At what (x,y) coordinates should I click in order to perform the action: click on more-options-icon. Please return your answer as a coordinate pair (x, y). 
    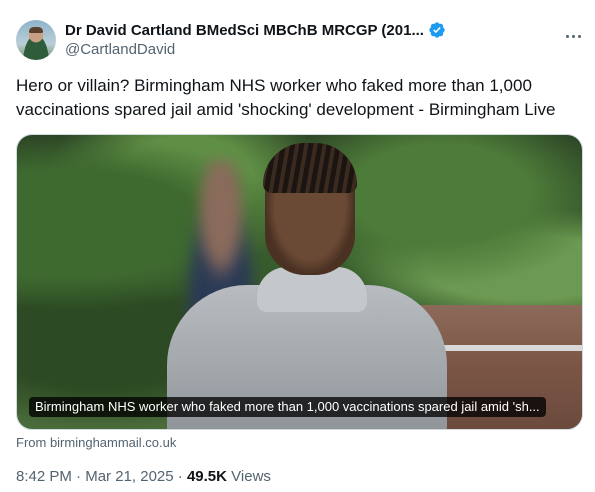
    Looking at the image, I should click on (573, 36).